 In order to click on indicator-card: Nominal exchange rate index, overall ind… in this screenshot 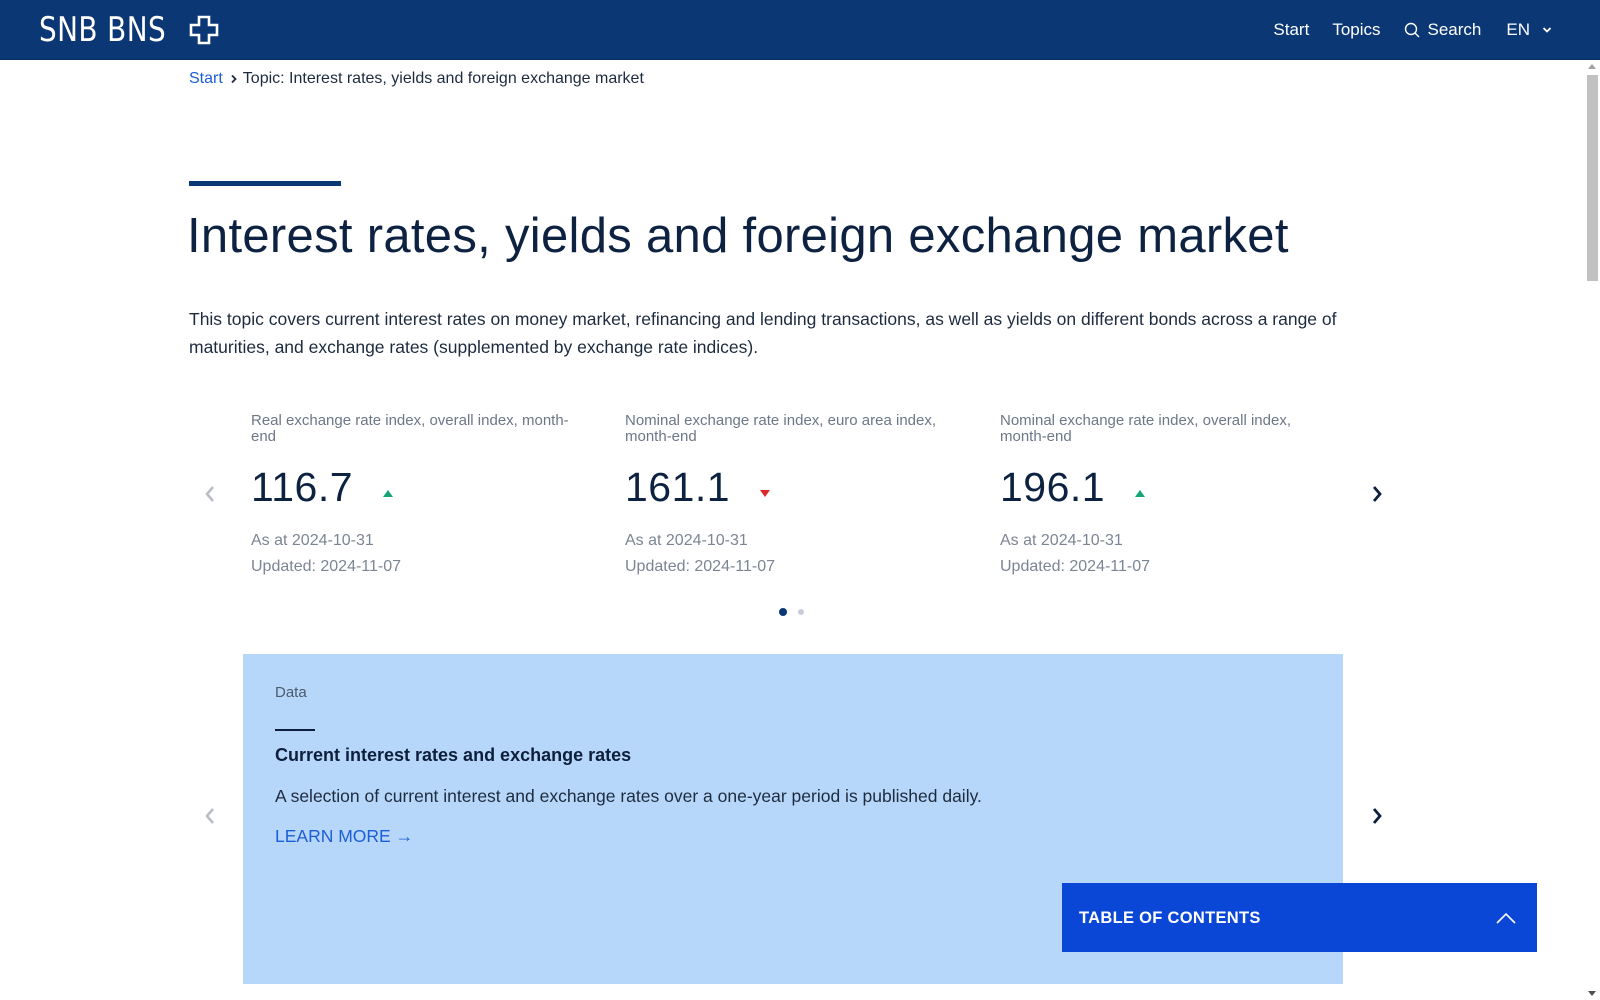, I will do `click(1160, 496)`.